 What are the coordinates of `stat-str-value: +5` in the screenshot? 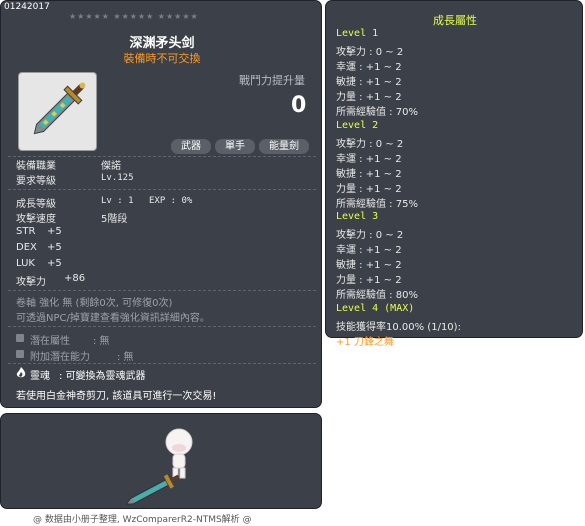 It's located at (54, 231).